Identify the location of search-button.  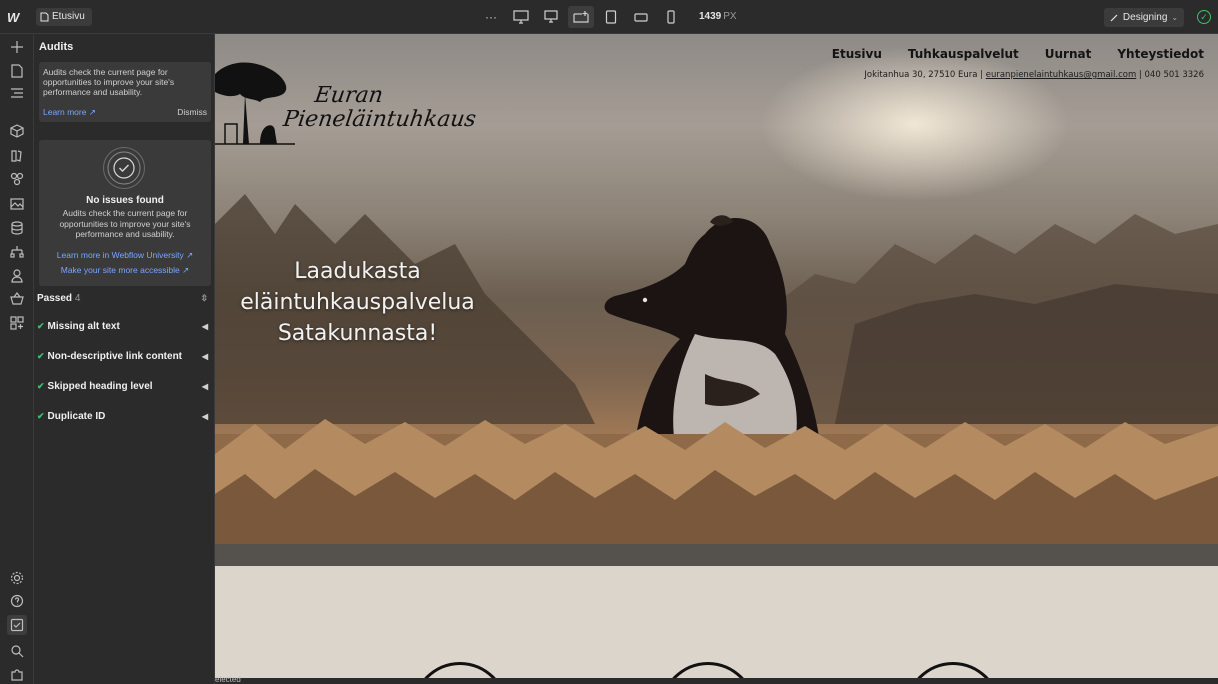
(17, 651).